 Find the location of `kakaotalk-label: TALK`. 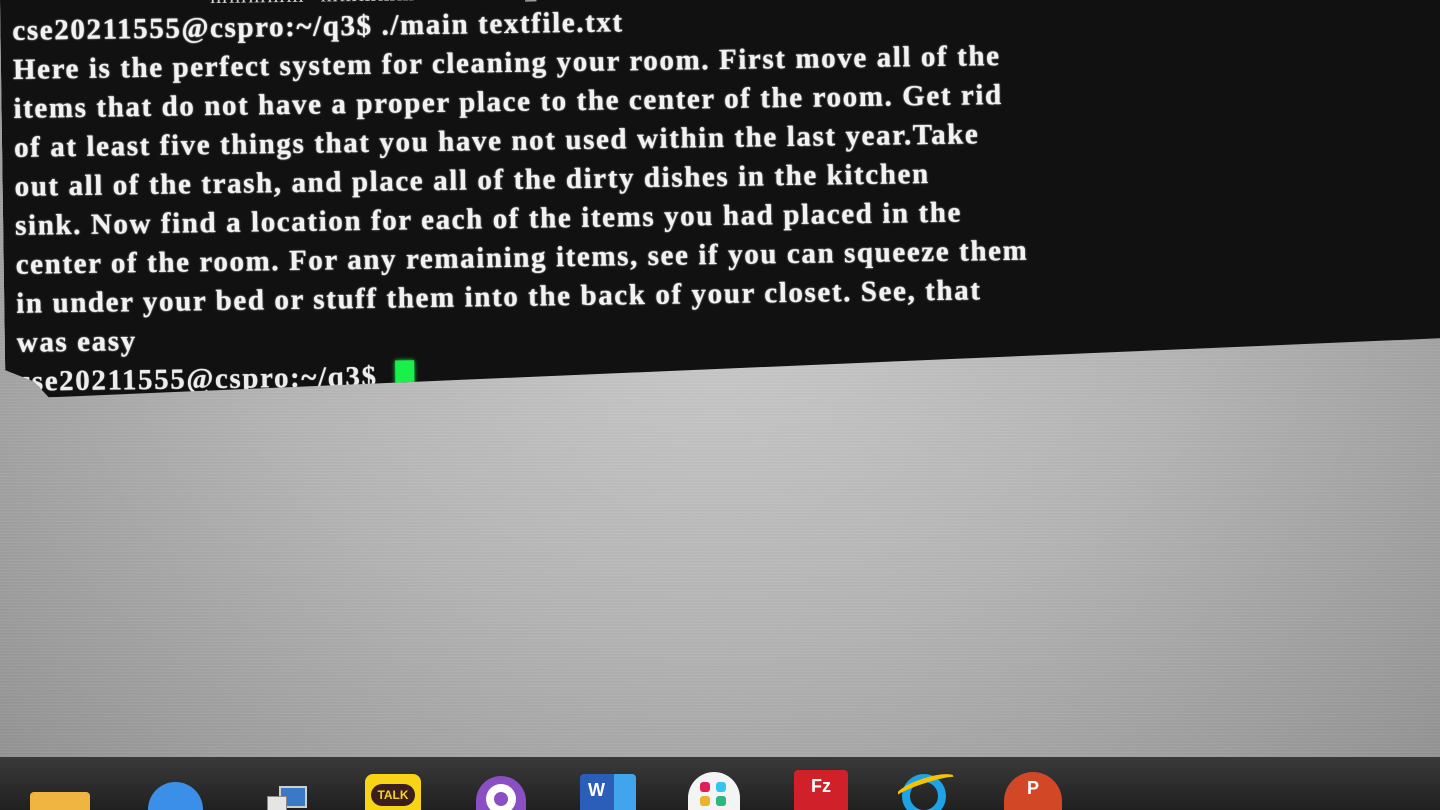

kakaotalk-label: TALK is located at coordinates (393, 795).